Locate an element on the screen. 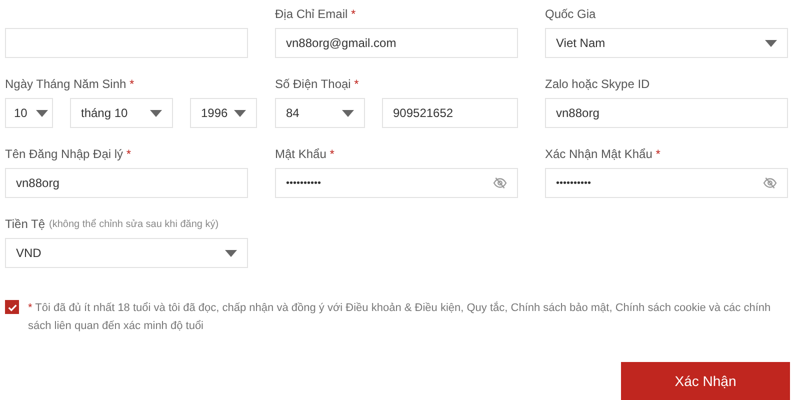 The height and width of the screenshot is (400, 800). dropdown: 84 is located at coordinates (320, 113).